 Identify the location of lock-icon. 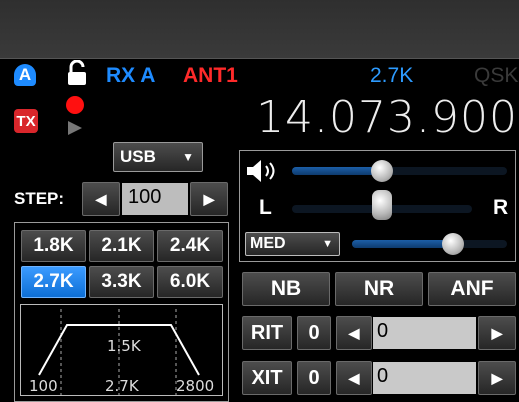
(77, 72).